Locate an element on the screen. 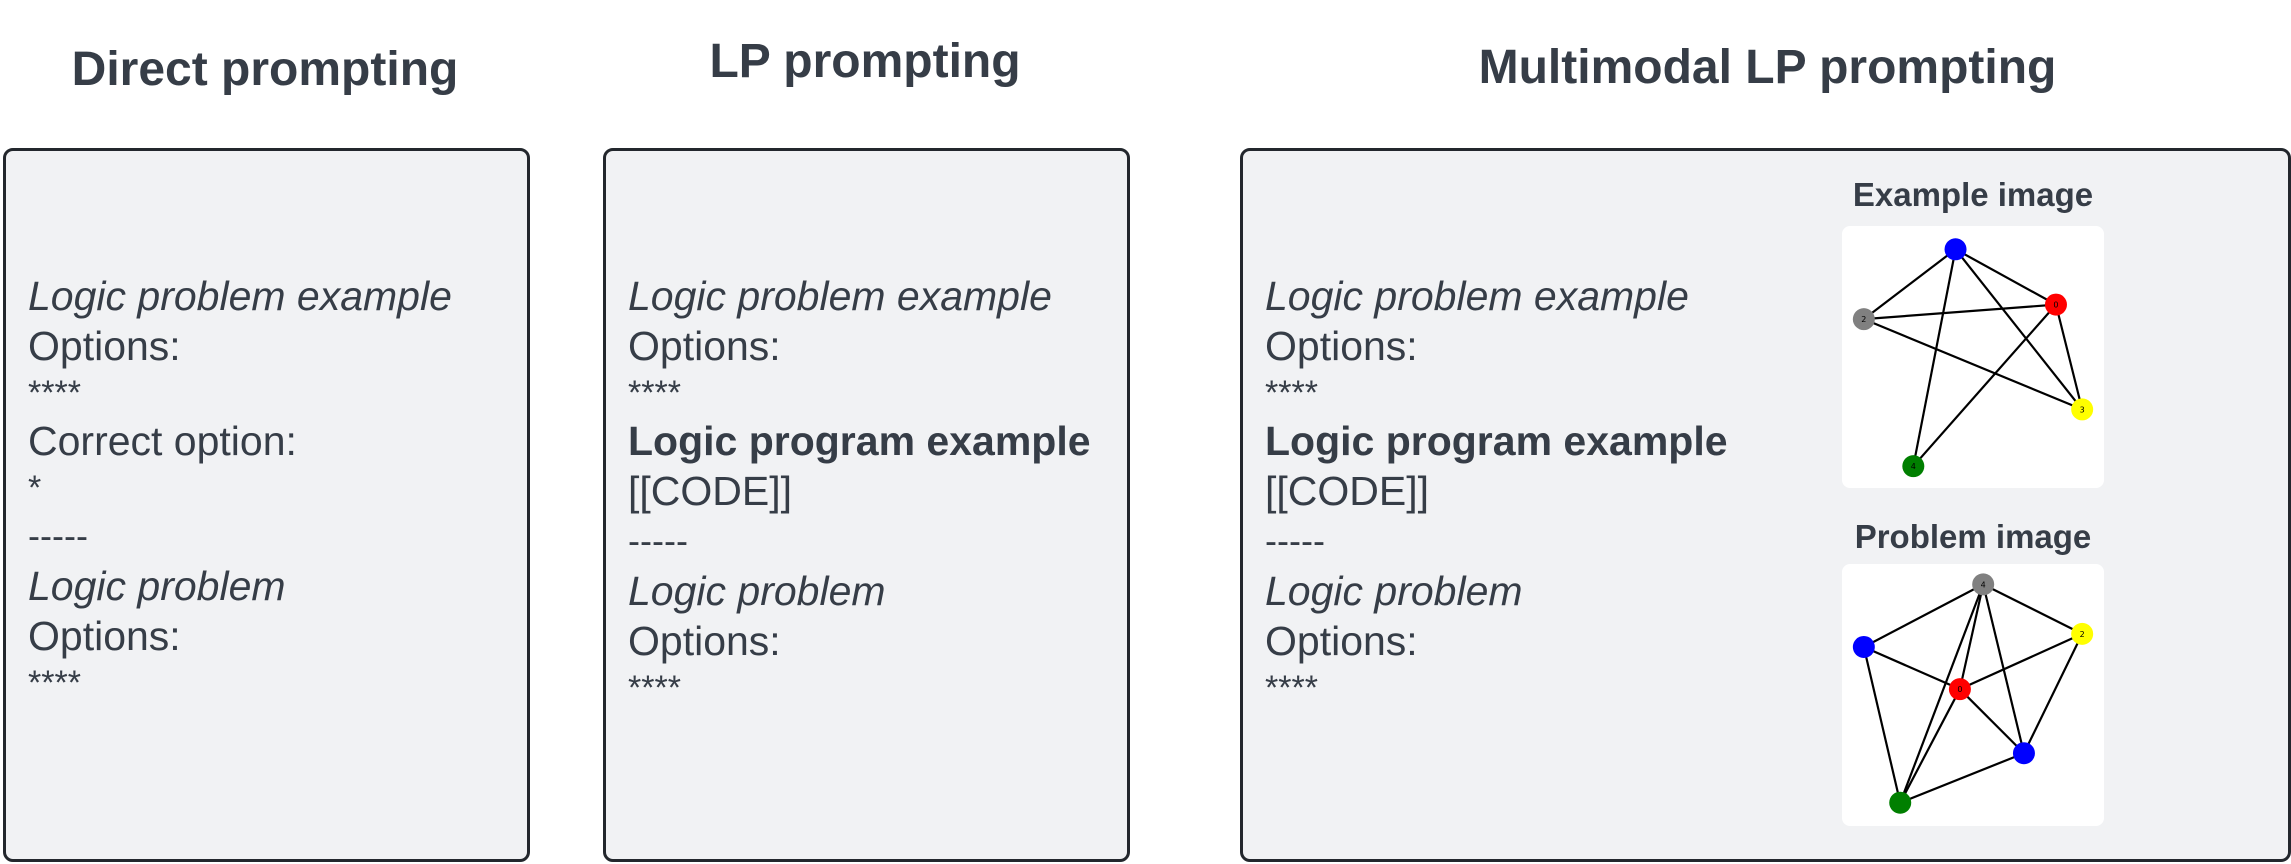 The width and height of the screenshot is (2291, 864). example-image-caption: Example image is located at coordinates (1973, 194).